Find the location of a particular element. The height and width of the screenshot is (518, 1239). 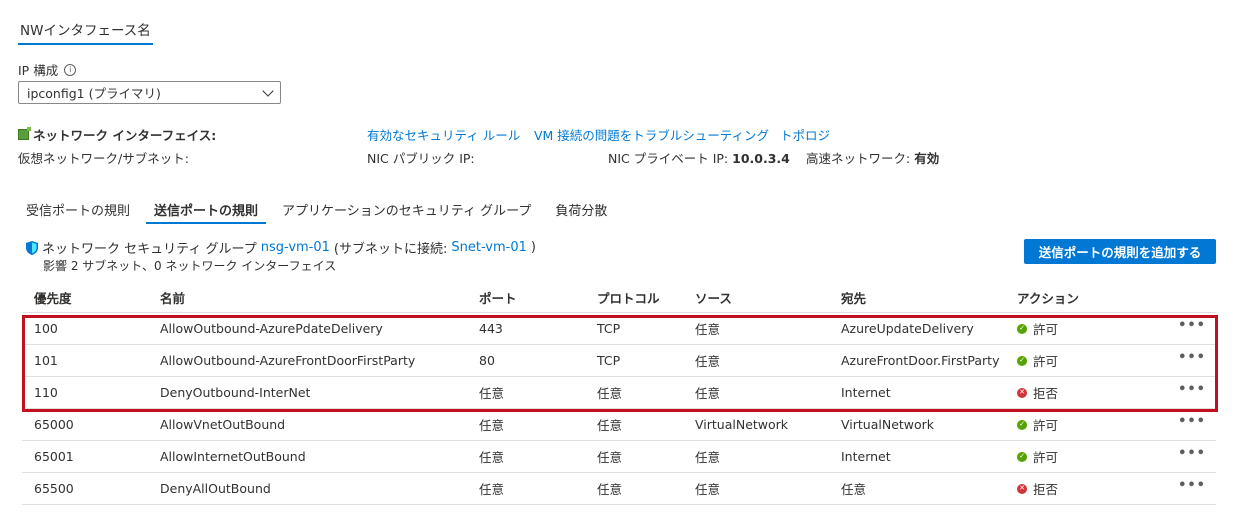

nic-title: ネットワーク インターフェイス: is located at coordinates (117, 134).